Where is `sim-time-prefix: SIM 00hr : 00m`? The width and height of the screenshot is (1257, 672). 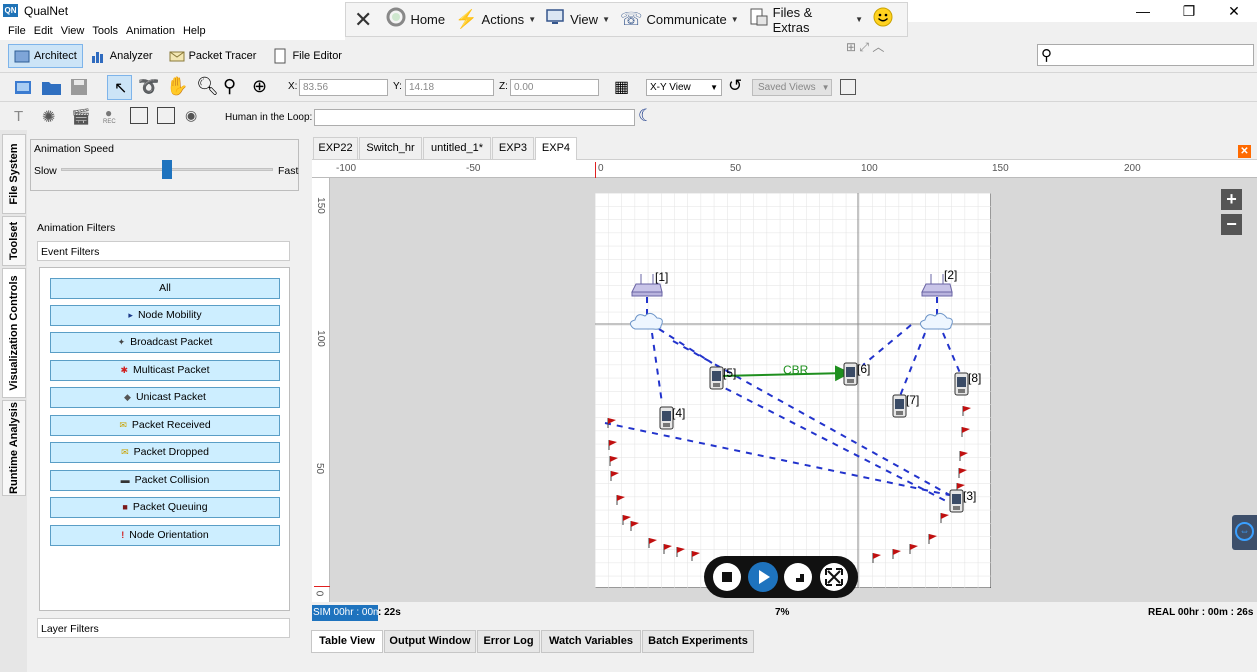 sim-time-prefix: SIM 00hr : 00m is located at coordinates (345, 612).